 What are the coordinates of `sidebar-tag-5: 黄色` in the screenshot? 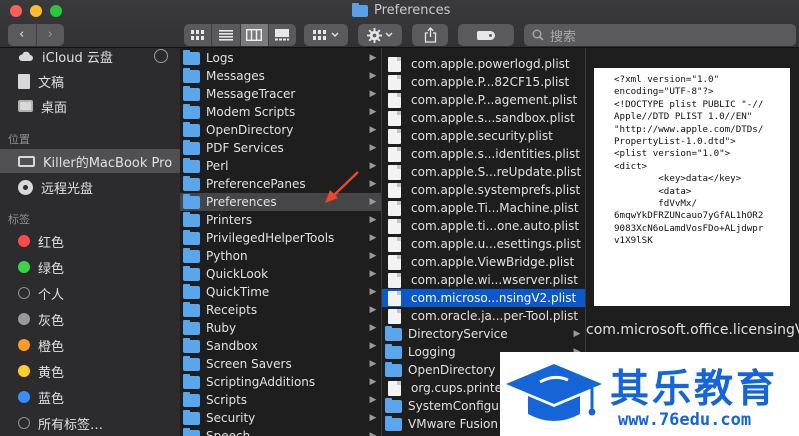 It's located at (90, 371).